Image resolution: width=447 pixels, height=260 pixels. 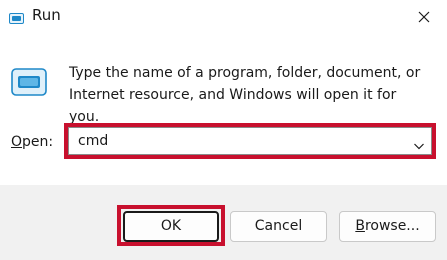 What do you see at coordinates (419, 143) in the screenshot?
I see `chevron-down-icon` at bounding box center [419, 143].